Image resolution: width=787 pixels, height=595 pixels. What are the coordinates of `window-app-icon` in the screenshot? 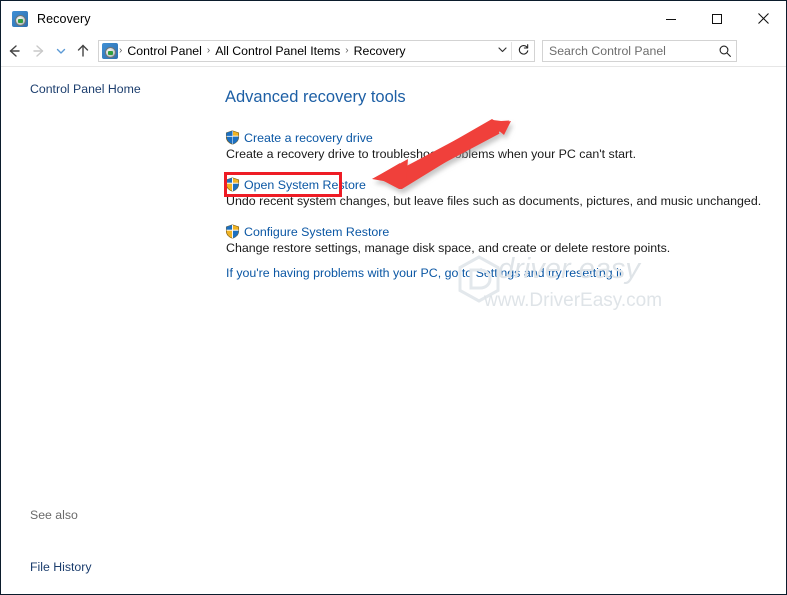 It's located at (20, 18).